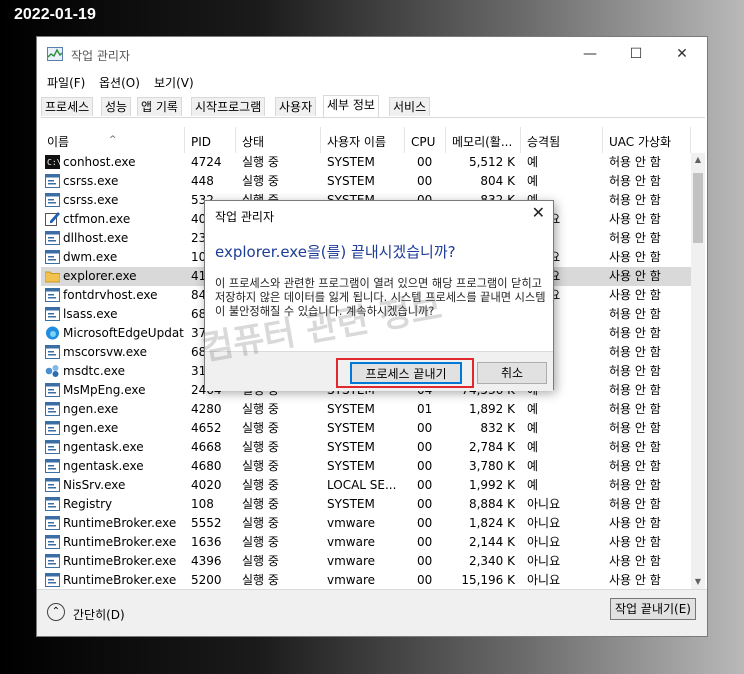 The width and height of the screenshot is (744, 674). Describe the element at coordinates (366, 428) in the screenshot. I see `table-row: ngen.exe 4652 실행 중 SYSTEM 00 832 K 예 허용 안 함` at that location.